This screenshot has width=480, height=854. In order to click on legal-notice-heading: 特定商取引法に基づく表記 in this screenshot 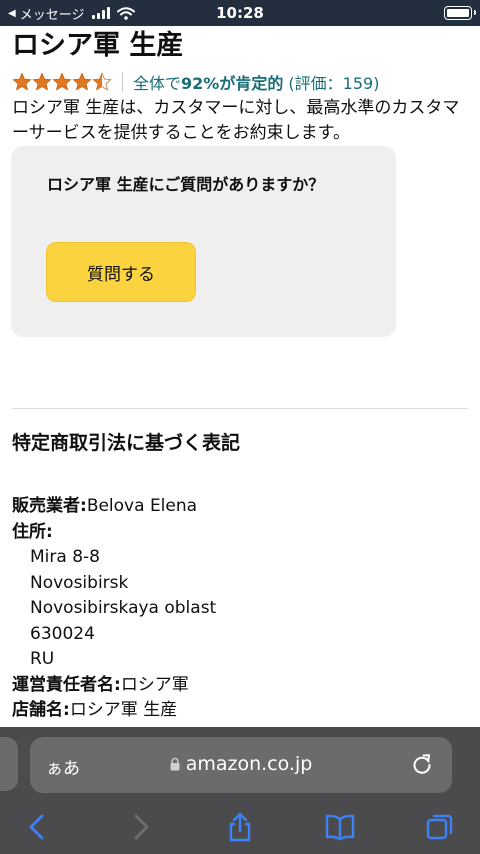, I will do `click(126, 443)`.